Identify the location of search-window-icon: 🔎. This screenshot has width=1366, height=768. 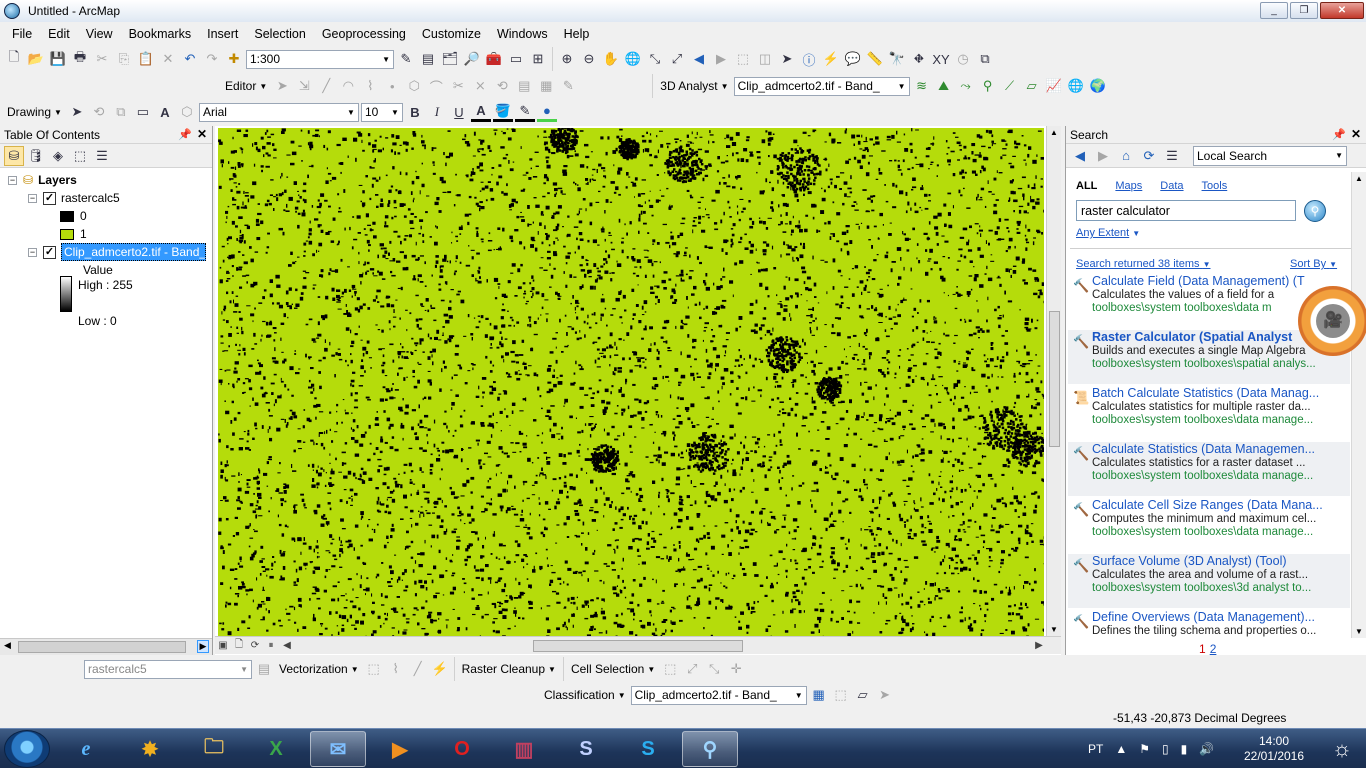
(472, 59).